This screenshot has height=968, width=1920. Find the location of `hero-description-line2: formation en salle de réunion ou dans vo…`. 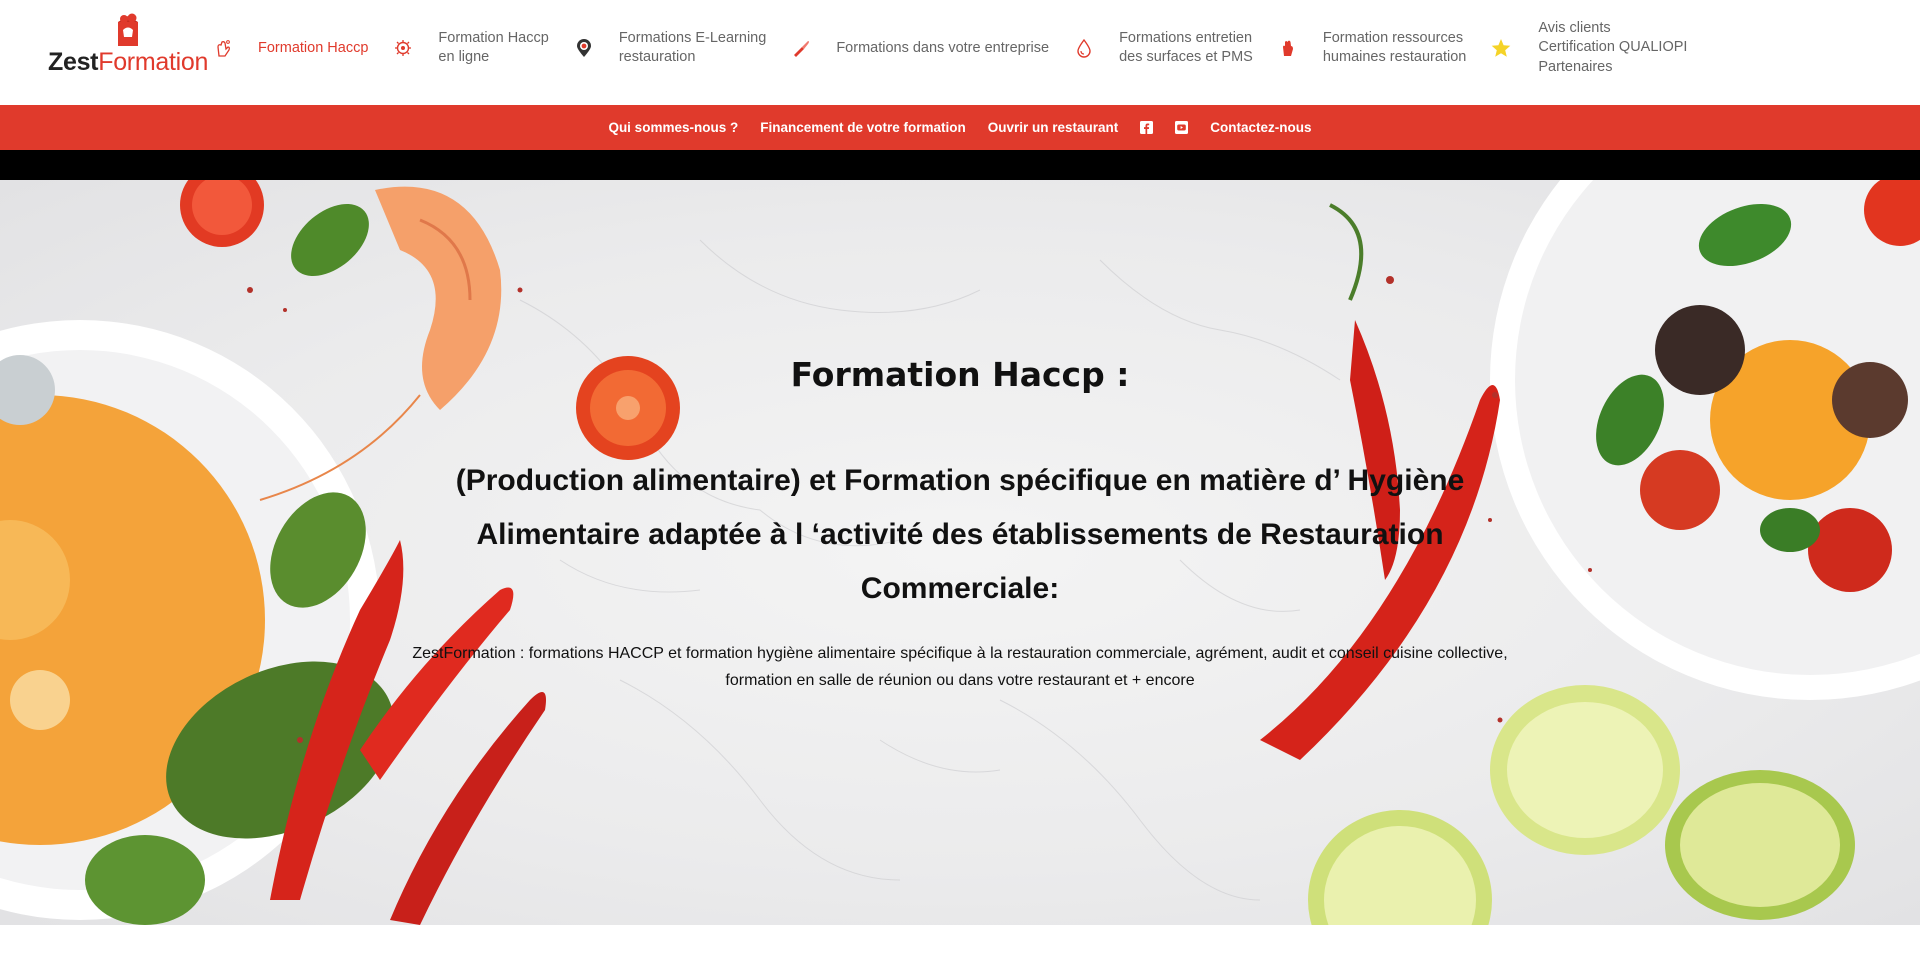

hero-description-line2: formation en salle de réunion ou dans vo… is located at coordinates (960, 680).